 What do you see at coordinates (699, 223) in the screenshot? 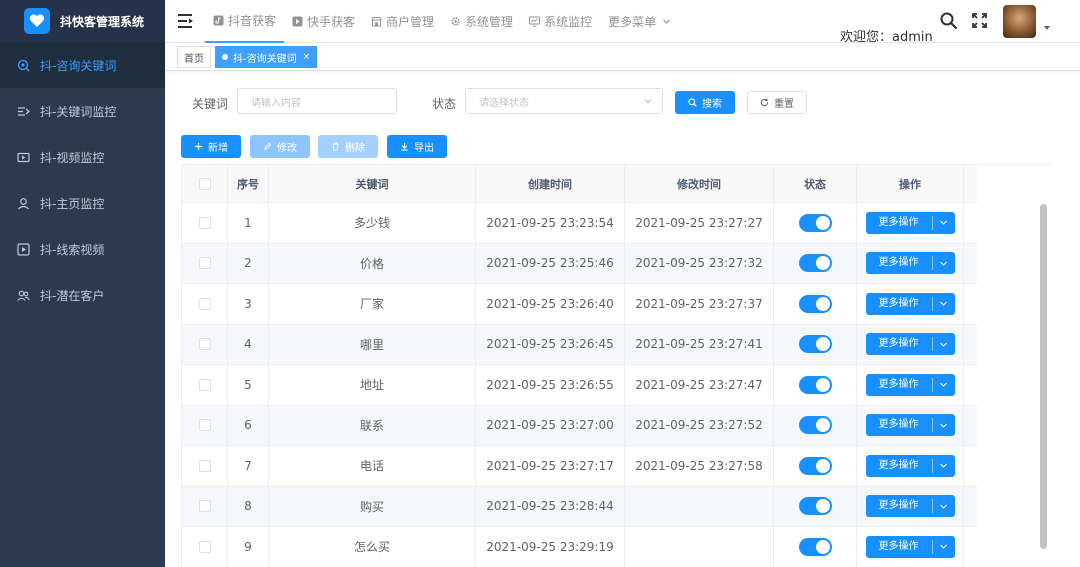
I see `cell-modified: 2021-09-25 23:27:27` at bounding box center [699, 223].